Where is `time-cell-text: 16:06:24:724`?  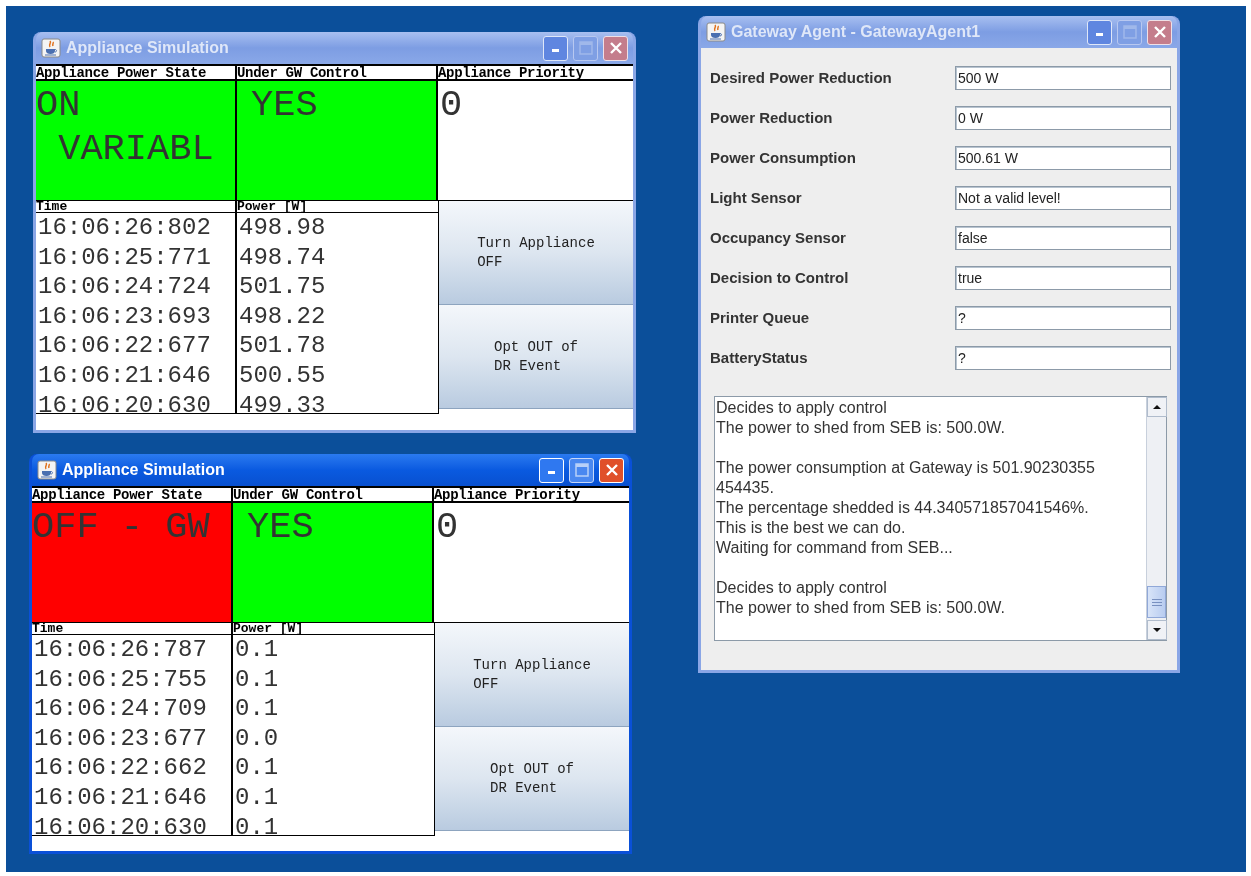
time-cell-text: 16:06:24:724 is located at coordinates (125, 287).